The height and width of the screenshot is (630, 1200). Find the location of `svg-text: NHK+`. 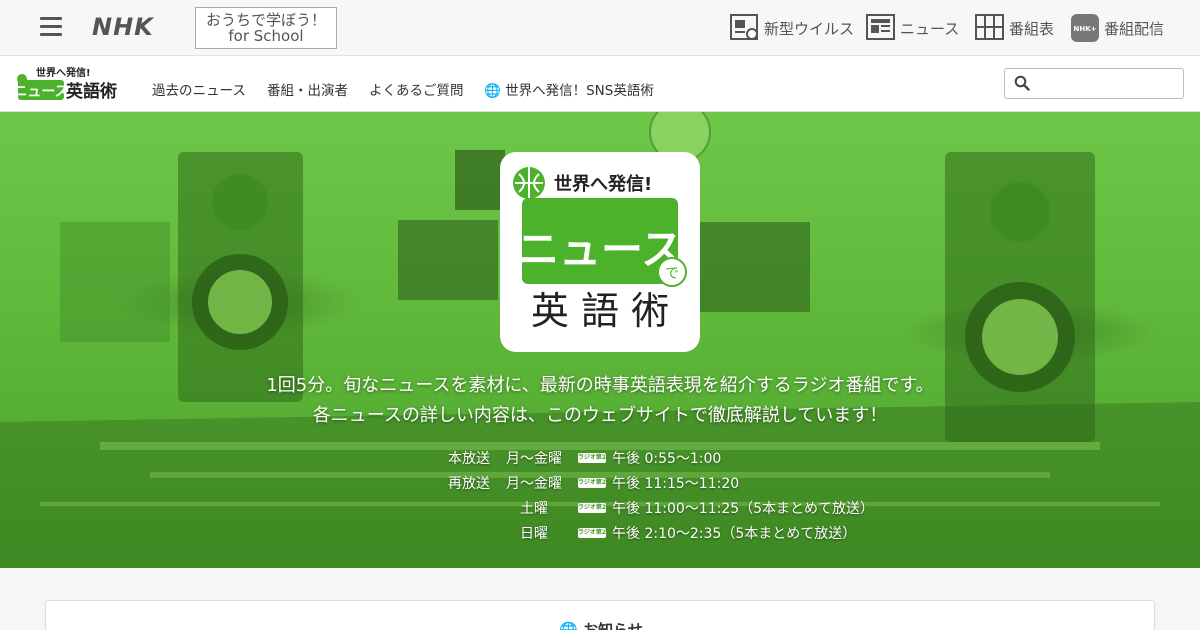

svg-text: NHK+ is located at coordinates (1084, 29).